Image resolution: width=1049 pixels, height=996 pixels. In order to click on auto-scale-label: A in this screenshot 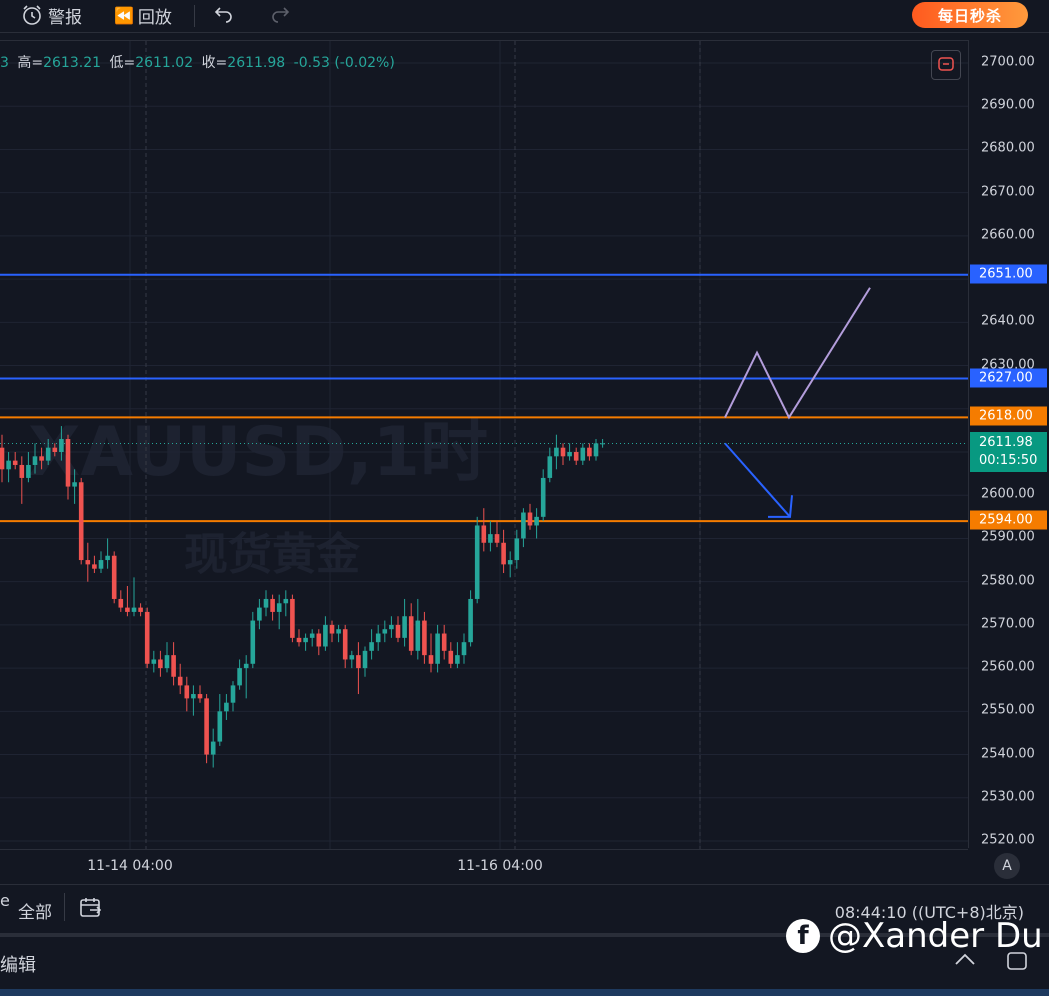, I will do `click(1007, 866)`.